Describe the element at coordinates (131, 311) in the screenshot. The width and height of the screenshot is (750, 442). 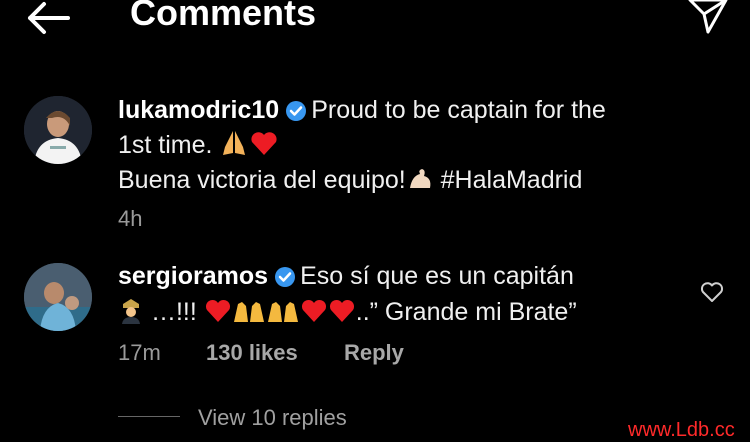
I see `pilot-emoji-icon` at that location.